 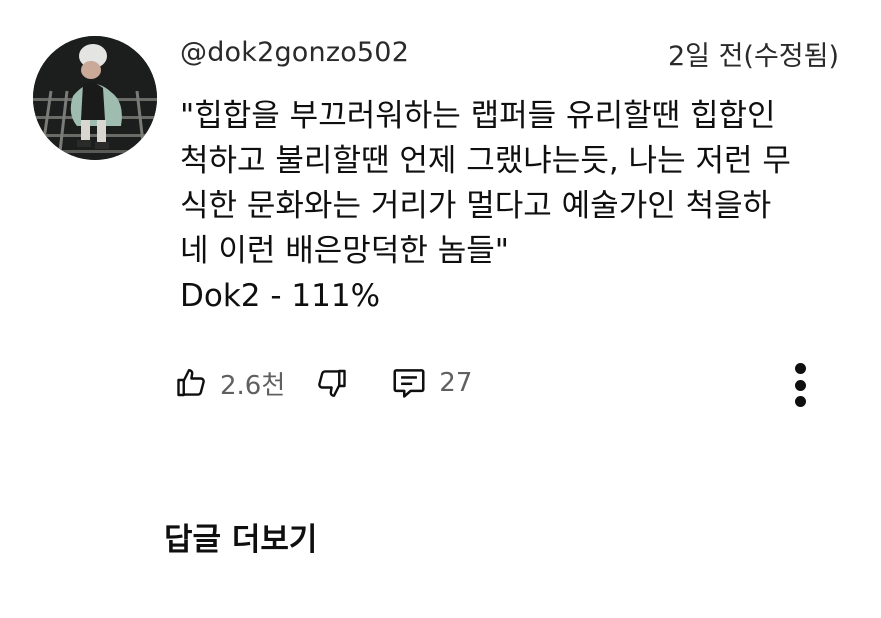 I want to click on dislike-button, so click(x=331, y=383).